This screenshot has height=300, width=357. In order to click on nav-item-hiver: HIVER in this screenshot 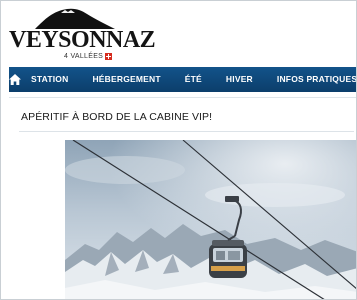, I will do `click(241, 79)`.